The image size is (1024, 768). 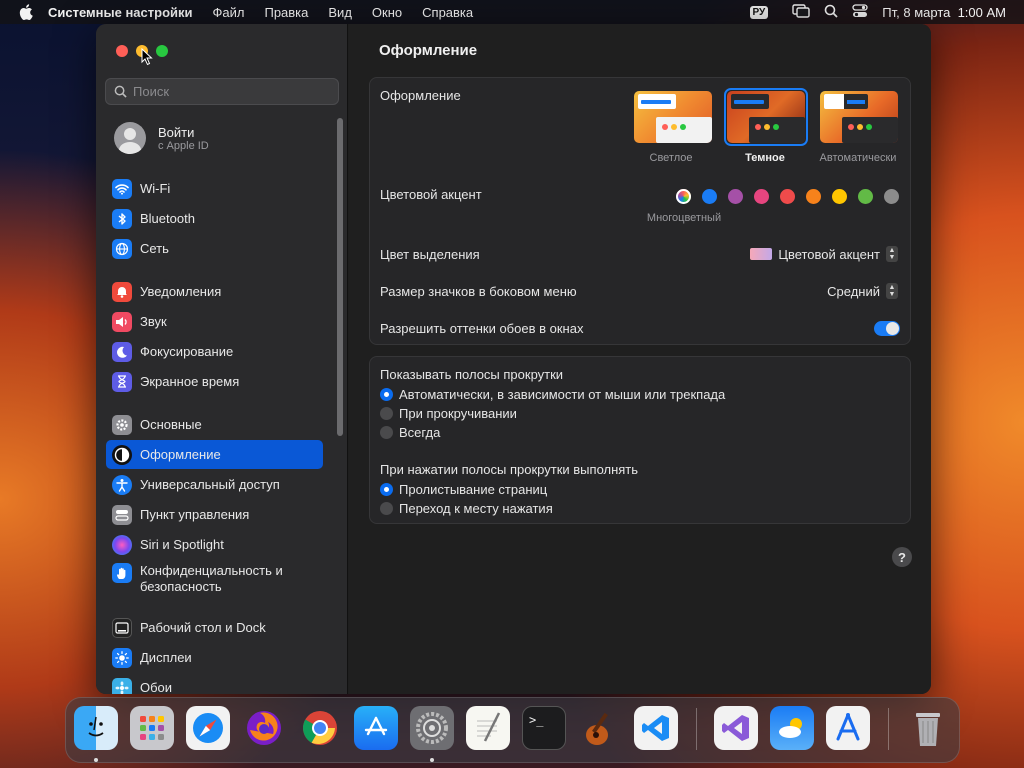 I want to click on accent-orange-dot, so click(x=813, y=196).